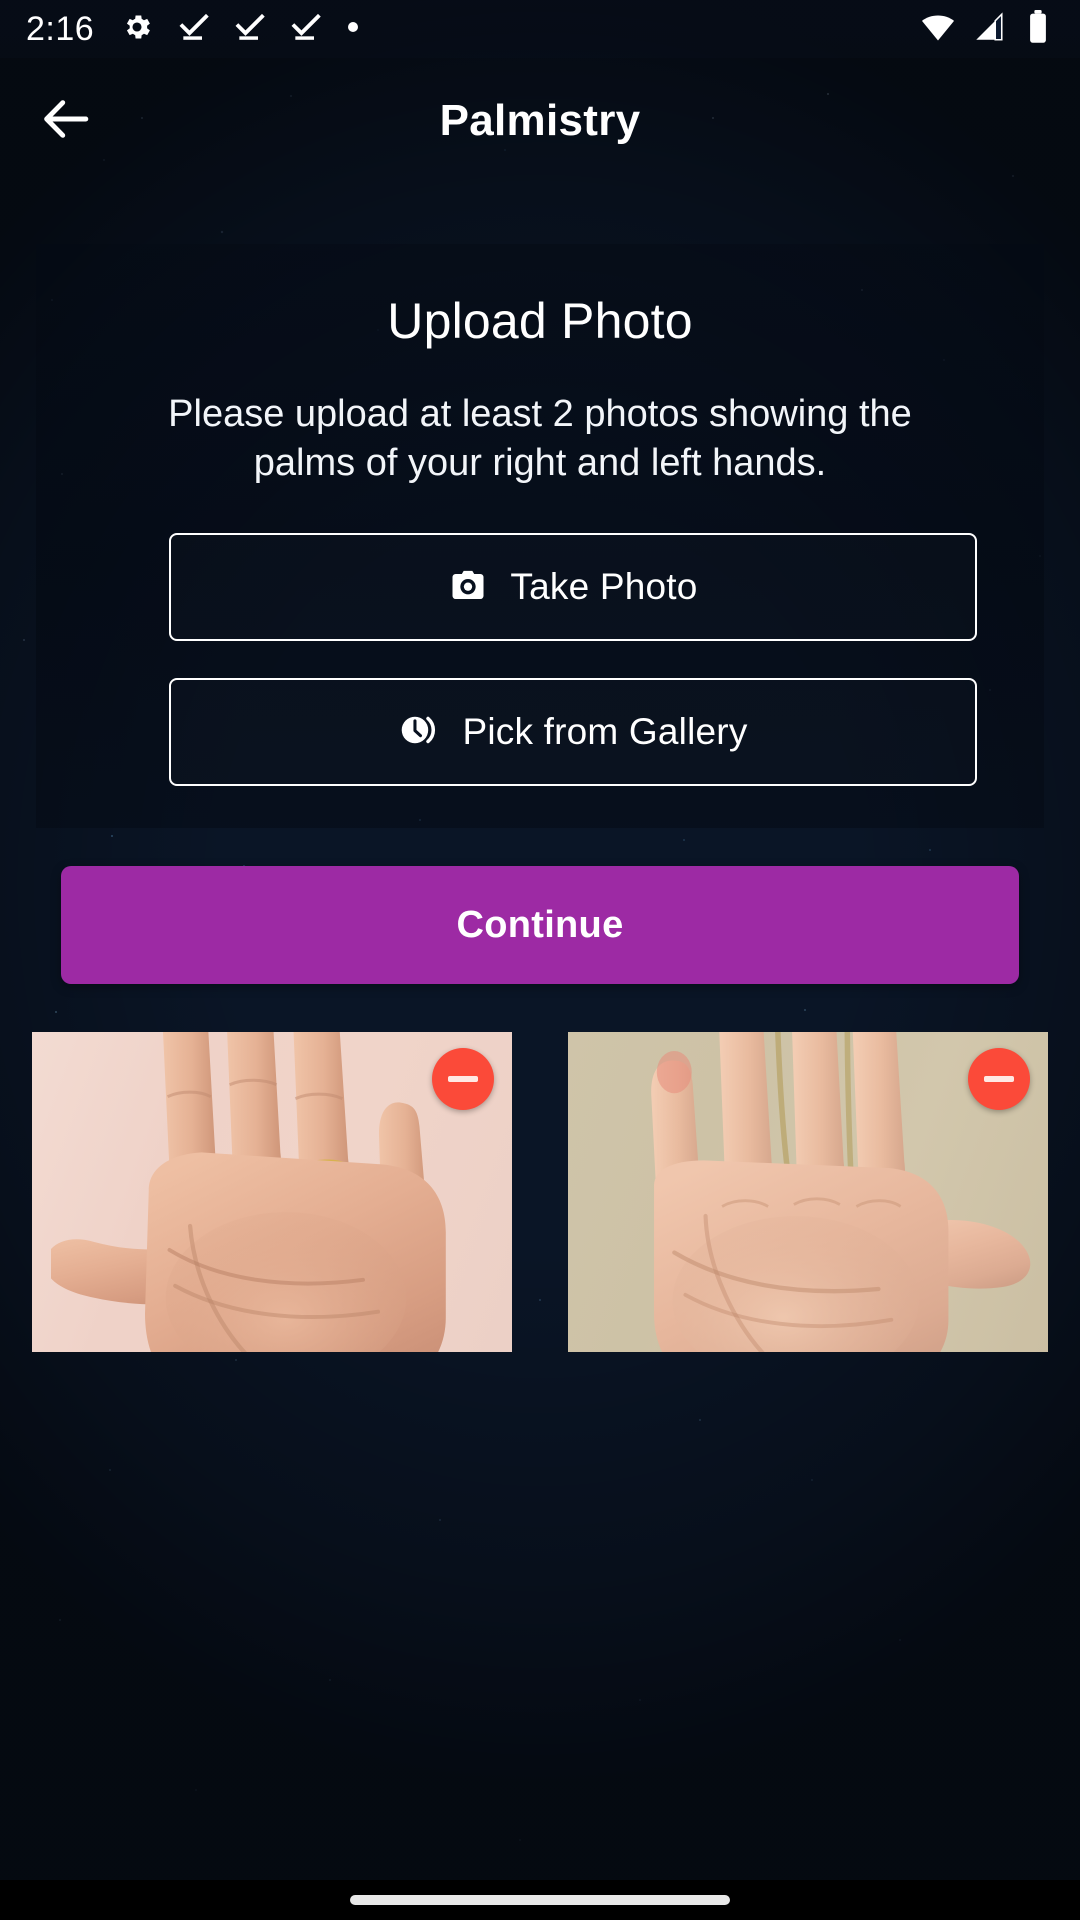 The height and width of the screenshot is (1920, 1080). What do you see at coordinates (938, 29) in the screenshot?
I see `wifi-icon` at bounding box center [938, 29].